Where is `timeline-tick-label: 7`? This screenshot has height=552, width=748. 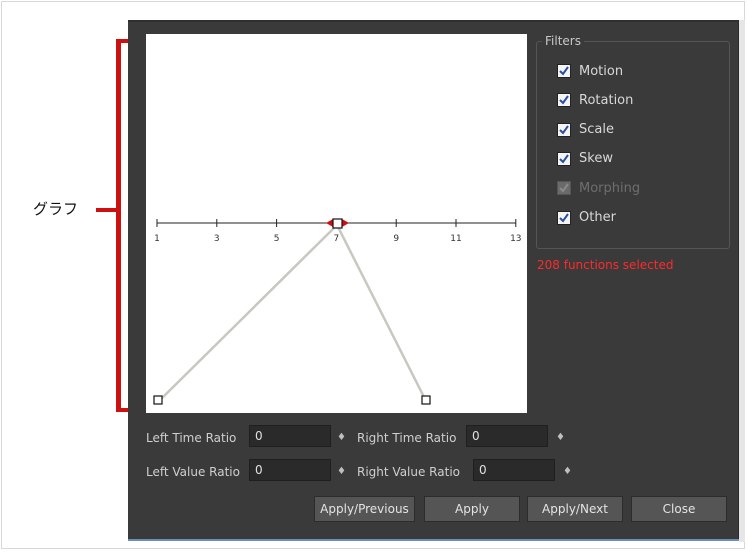
timeline-tick-label: 7 is located at coordinates (337, 239).